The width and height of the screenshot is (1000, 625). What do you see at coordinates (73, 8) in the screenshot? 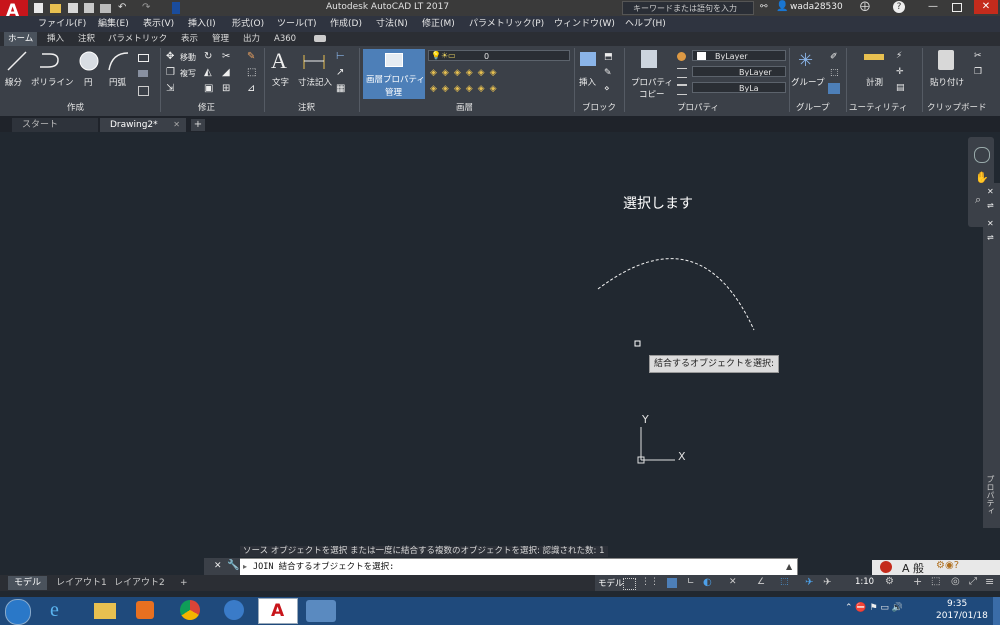
I see `save-icon` at bounding box center [73, 8].